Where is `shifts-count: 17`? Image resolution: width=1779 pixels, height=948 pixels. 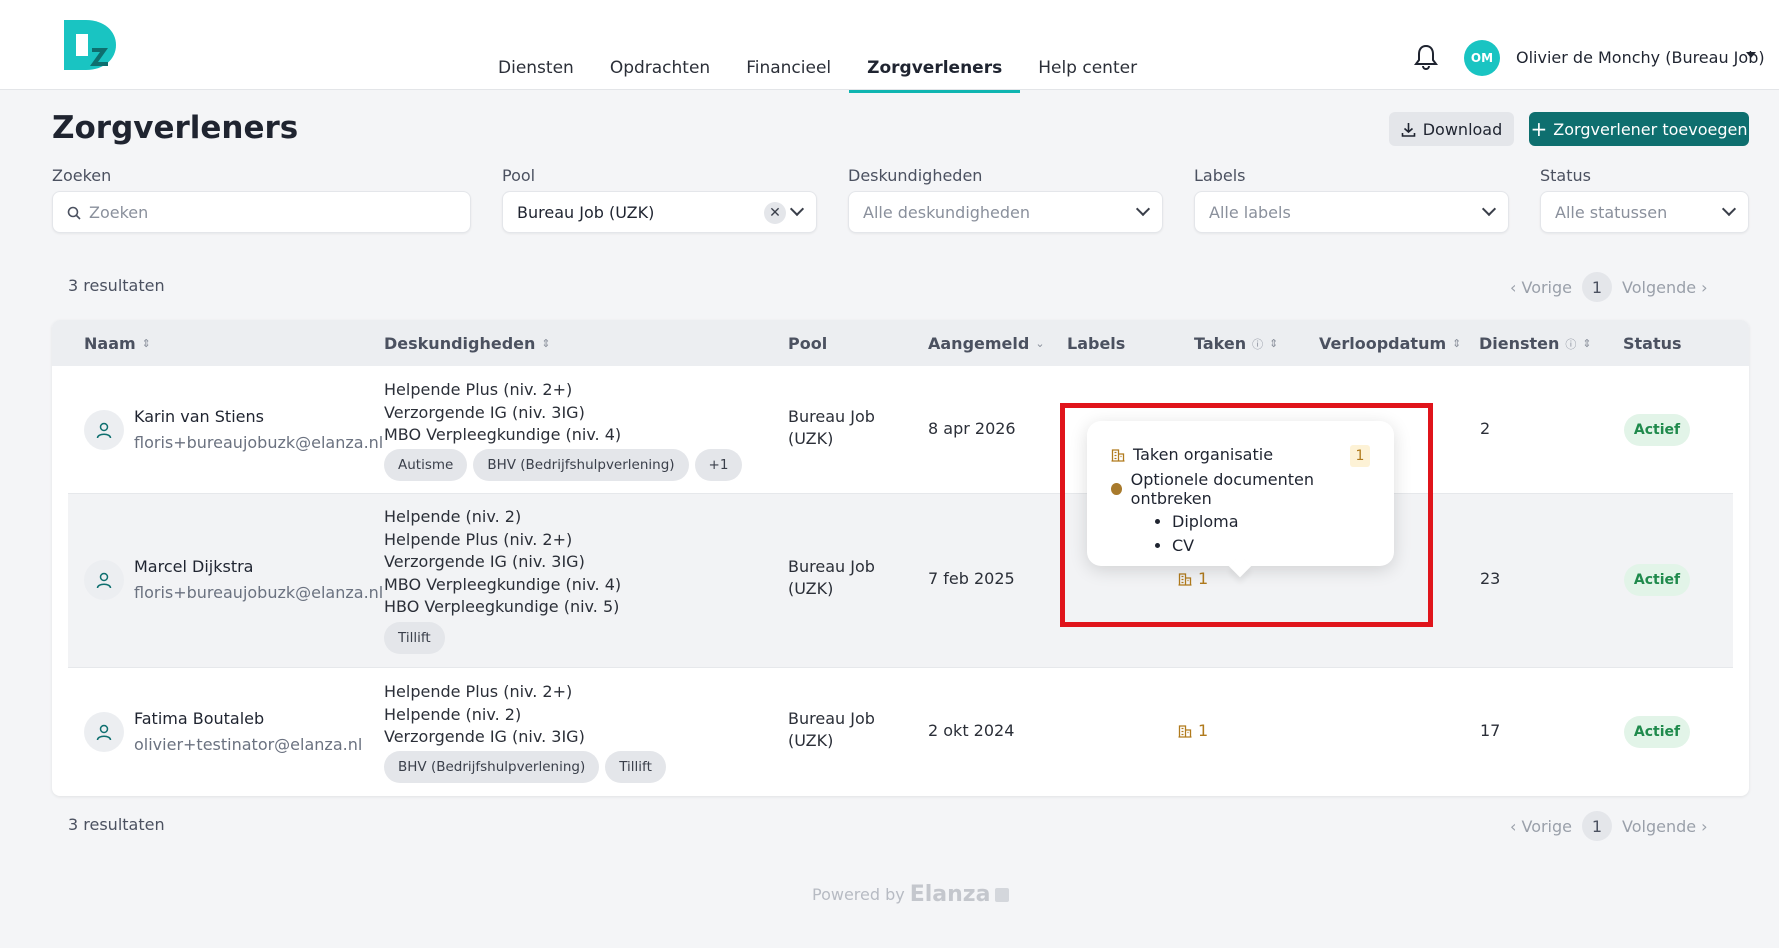 shifts-count: 17 is located at coordinates (1490, 730).